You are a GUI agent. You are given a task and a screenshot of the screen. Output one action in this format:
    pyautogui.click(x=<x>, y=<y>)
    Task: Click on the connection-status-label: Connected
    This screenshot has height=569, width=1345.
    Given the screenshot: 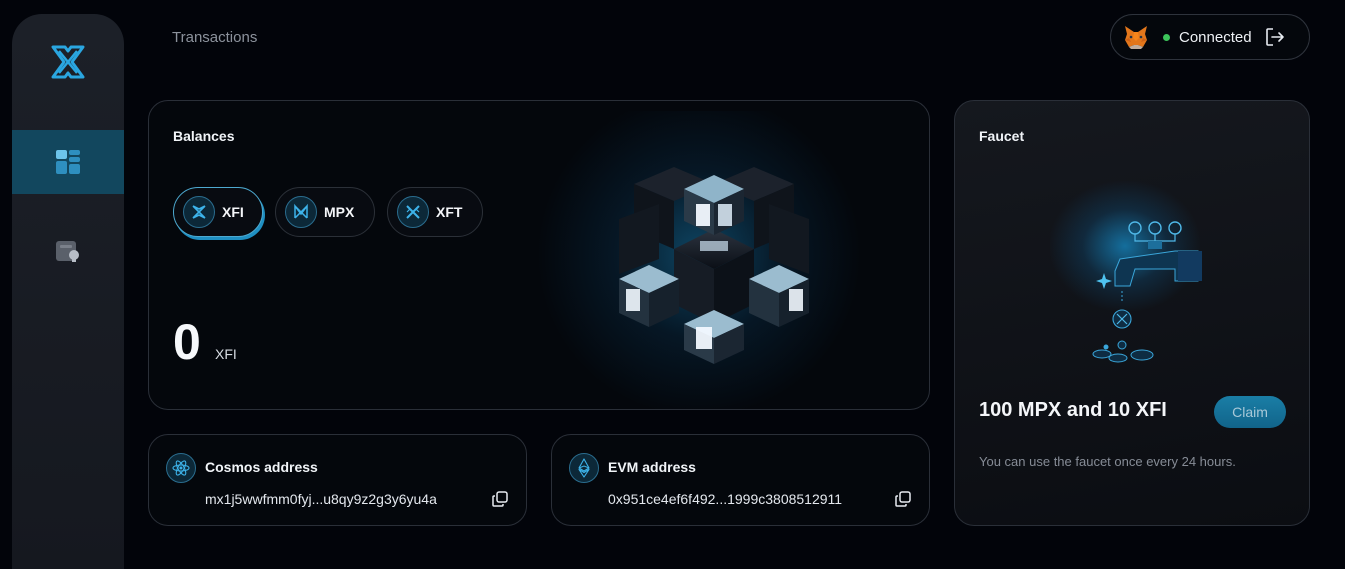 What is the action you would take?
    pyautogui.click(x=1215, y=37)
    